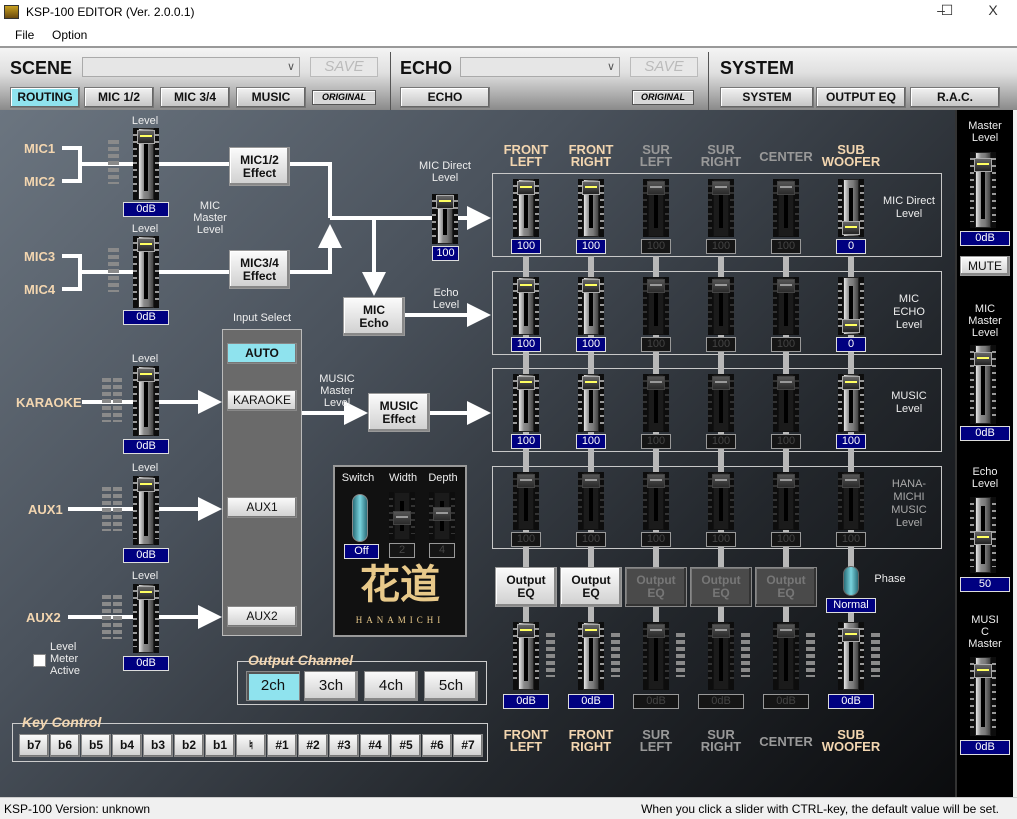  What do you see at coordinates (993, 10) in the screenshot?
I see `close-button: X` at bounding box center [993, 10].